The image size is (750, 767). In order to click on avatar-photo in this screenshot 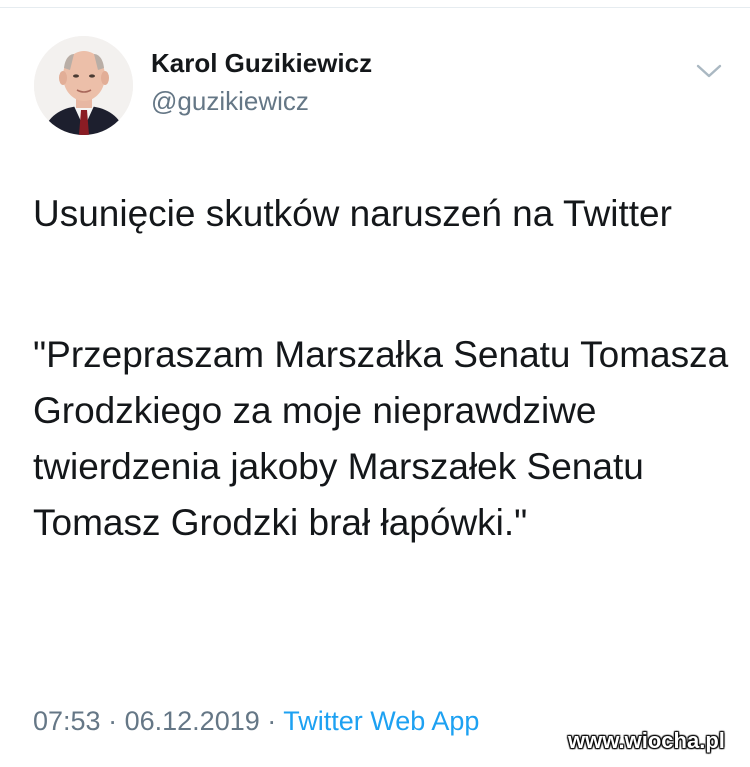, I will do `click(83, 85)`.